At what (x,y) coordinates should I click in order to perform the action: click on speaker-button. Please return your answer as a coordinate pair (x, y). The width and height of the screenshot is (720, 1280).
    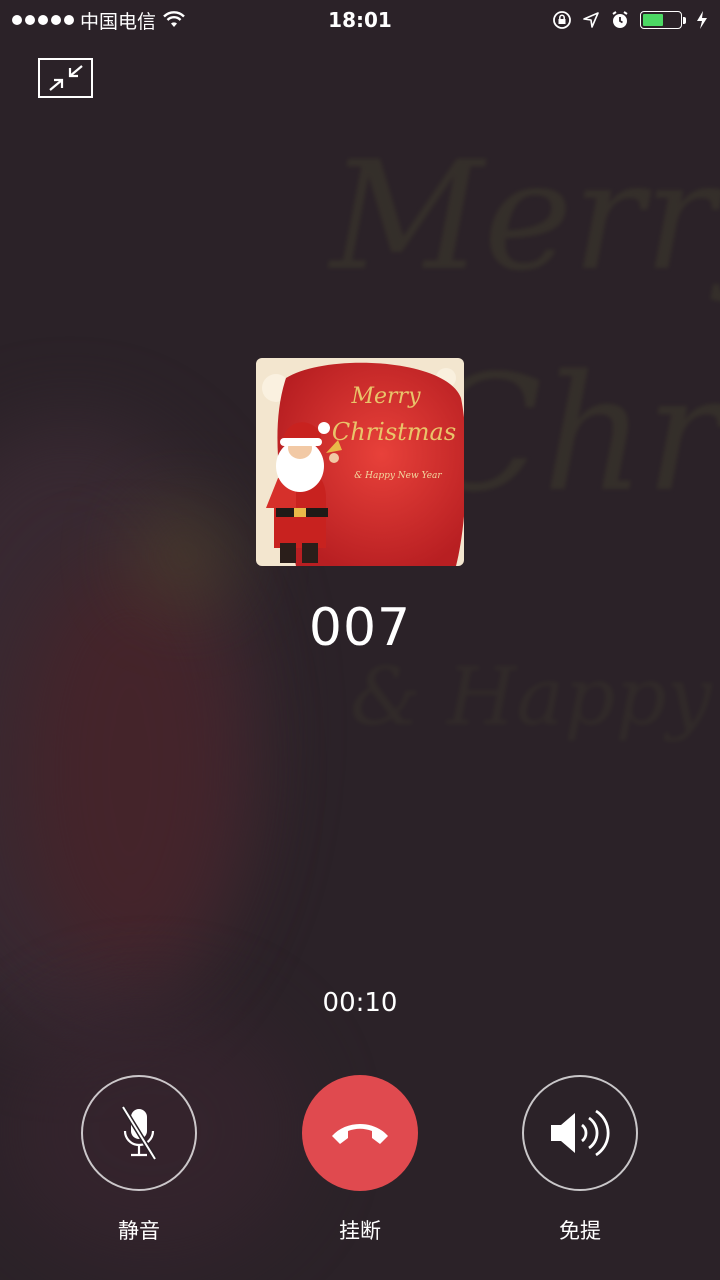
    Looking at the image, I should click on (580, 1133).